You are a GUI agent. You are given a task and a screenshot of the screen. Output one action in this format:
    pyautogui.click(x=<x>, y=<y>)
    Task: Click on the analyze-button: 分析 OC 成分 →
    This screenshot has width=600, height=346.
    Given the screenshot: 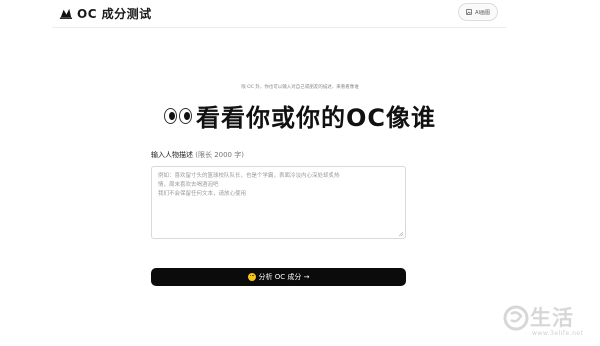 What is the action you would take?
    pyautogui.click(x=278, y=277)
    